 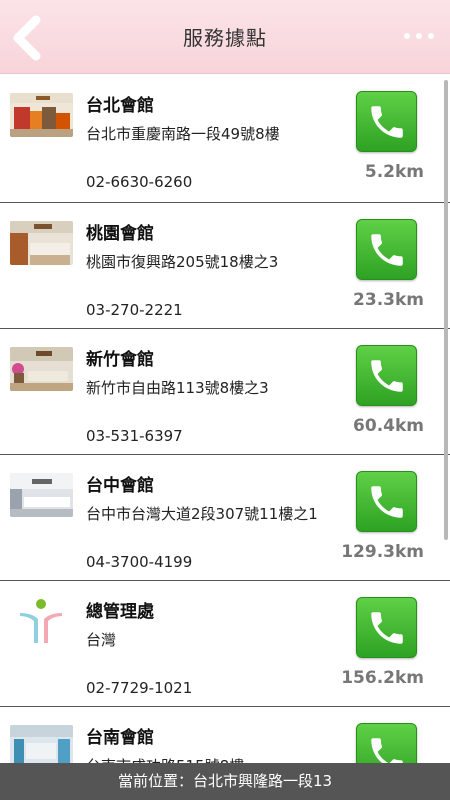 I want to click on branch-name: 台中會館, so click(x=120, y=486).